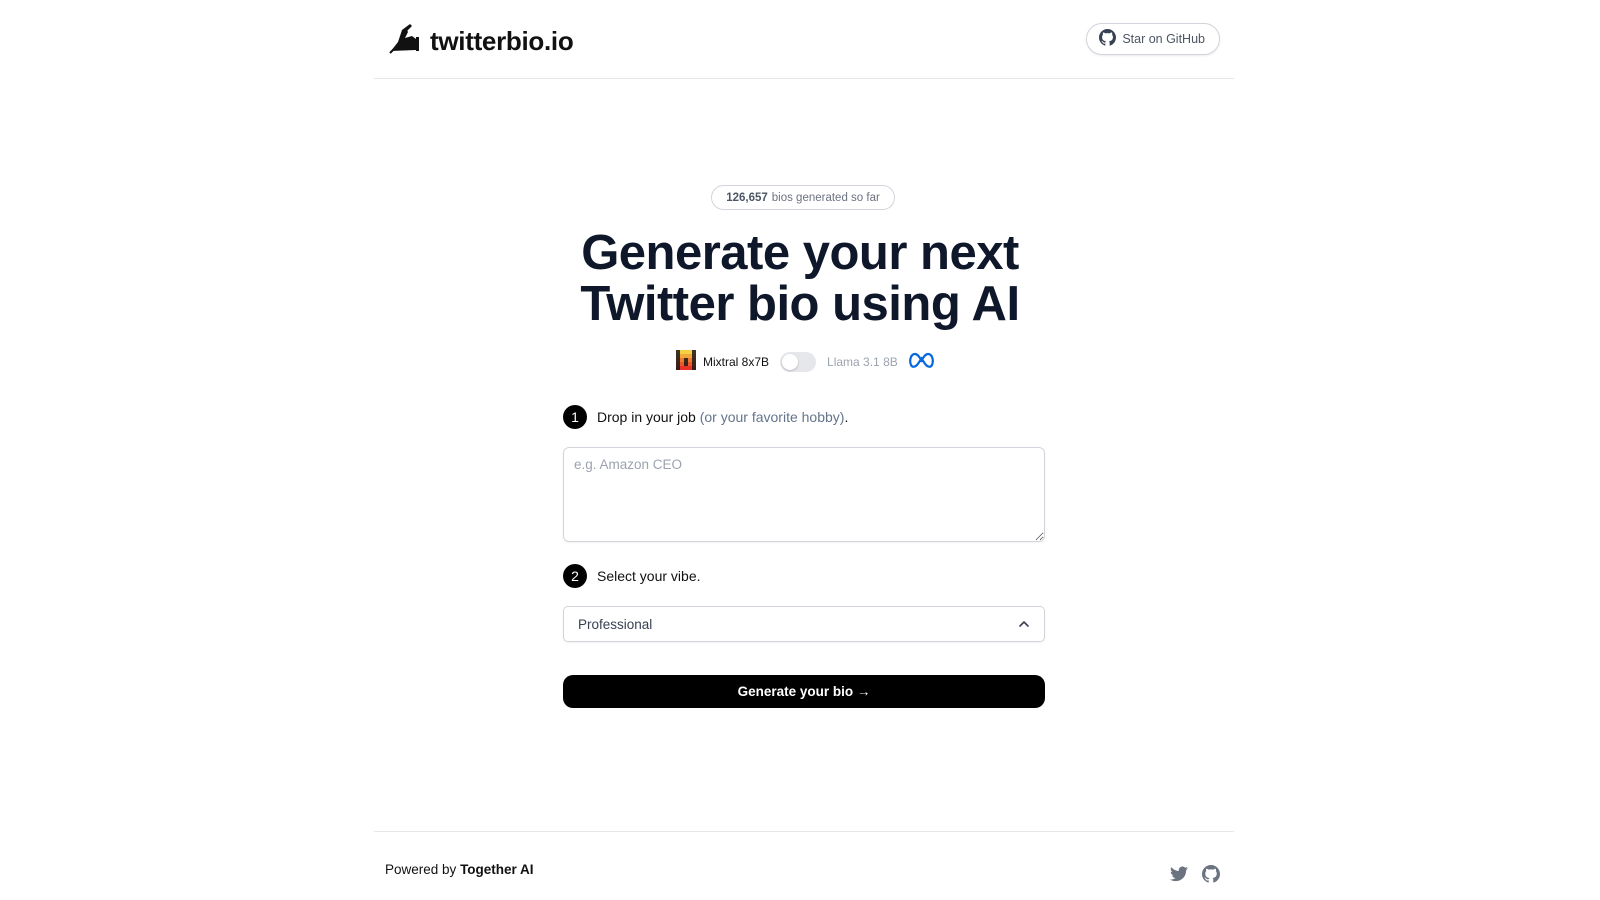 This screenshot has height=900, width=1600. I want to click on bios-counter-badge: 126,657 bios generated so far, so click(803, 197).